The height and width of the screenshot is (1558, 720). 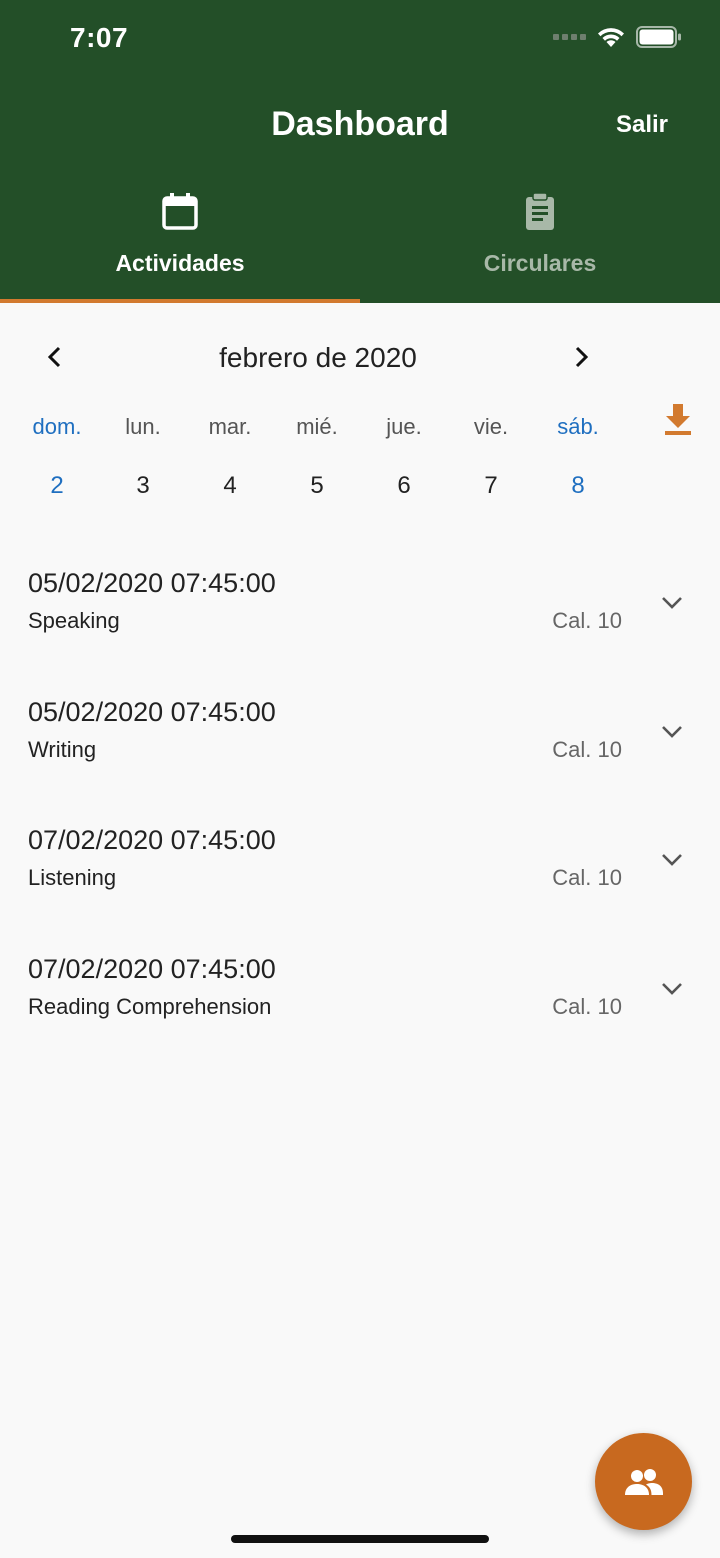 What do you see at coordinates (180, 263) in the screenshot?
I see `tab-label: Actividades` at bounding box center [180, 263].